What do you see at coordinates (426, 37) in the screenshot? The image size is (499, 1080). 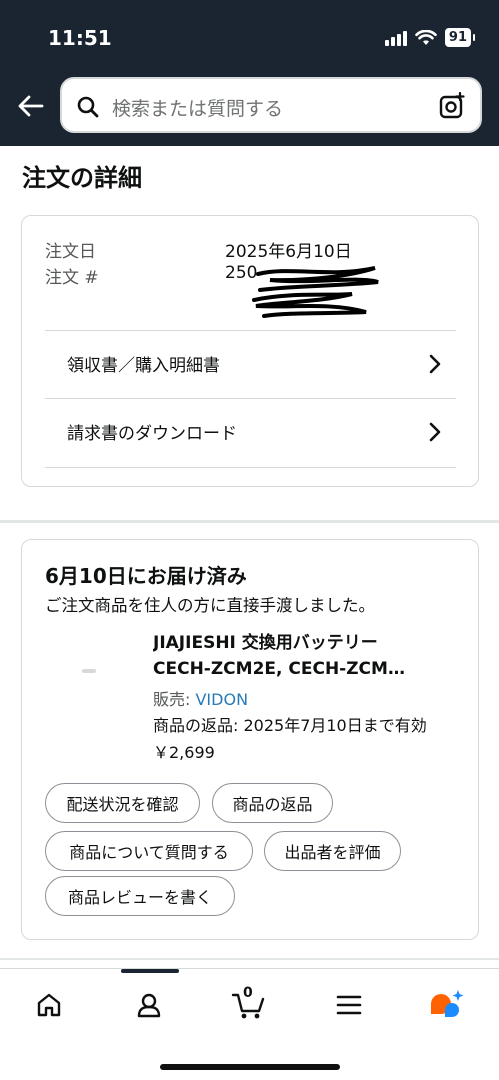 I see `wifi-icon` at bounding box center [426, 37].